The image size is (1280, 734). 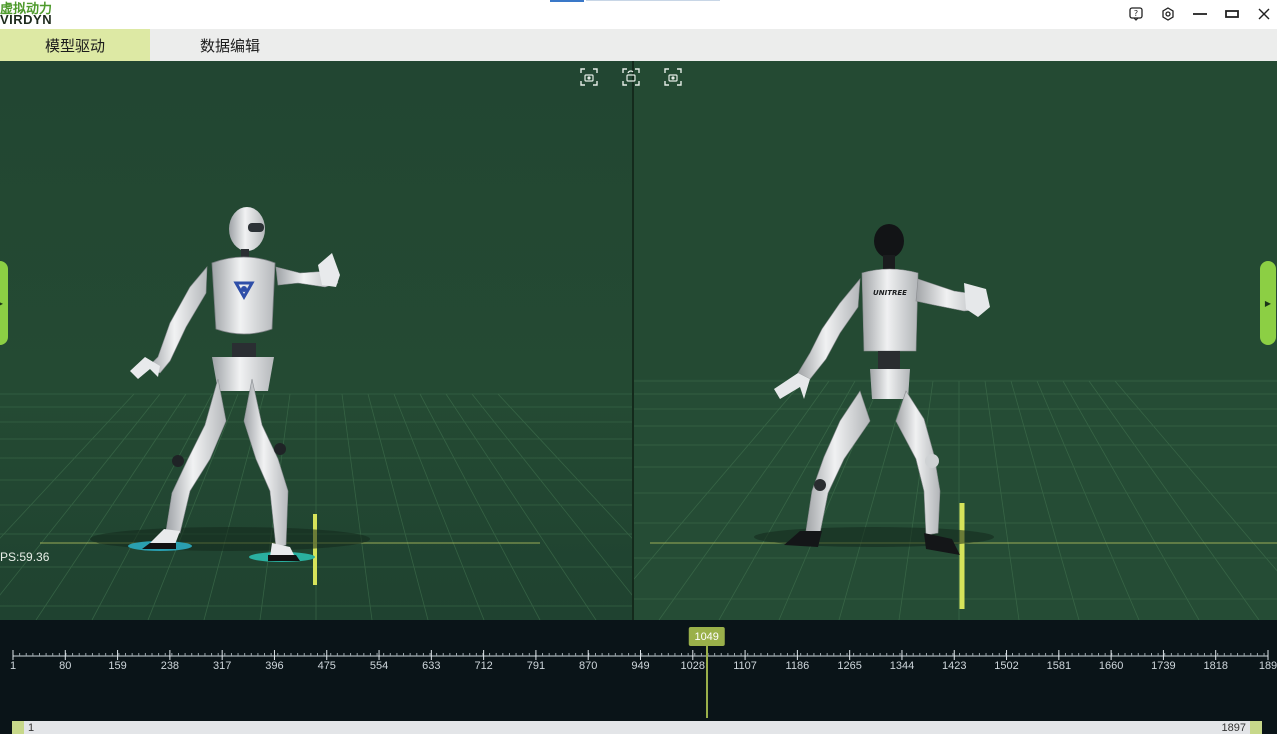 What do you see at coordinates (274, 666) in the screenshot?
I see `ruler-tick-label: 396` at bounding box center [274, 666].